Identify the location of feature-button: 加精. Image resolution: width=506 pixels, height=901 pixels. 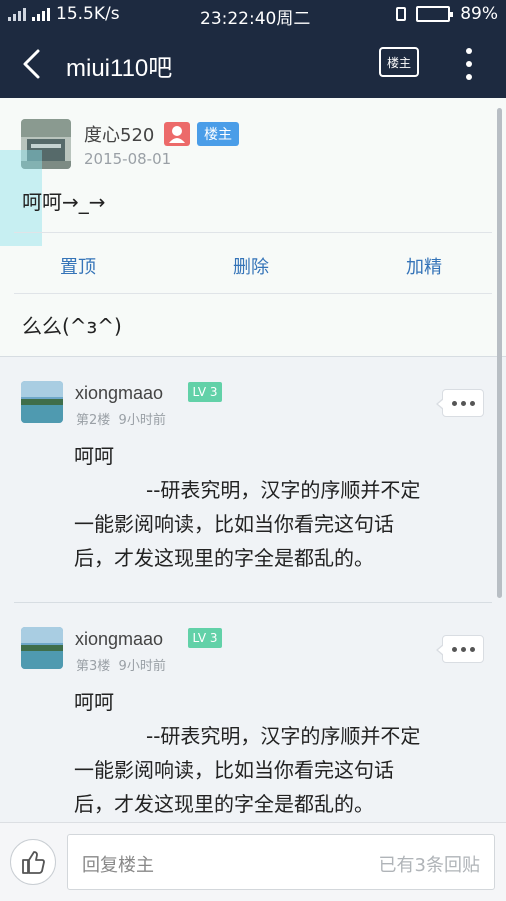
(424, 266).